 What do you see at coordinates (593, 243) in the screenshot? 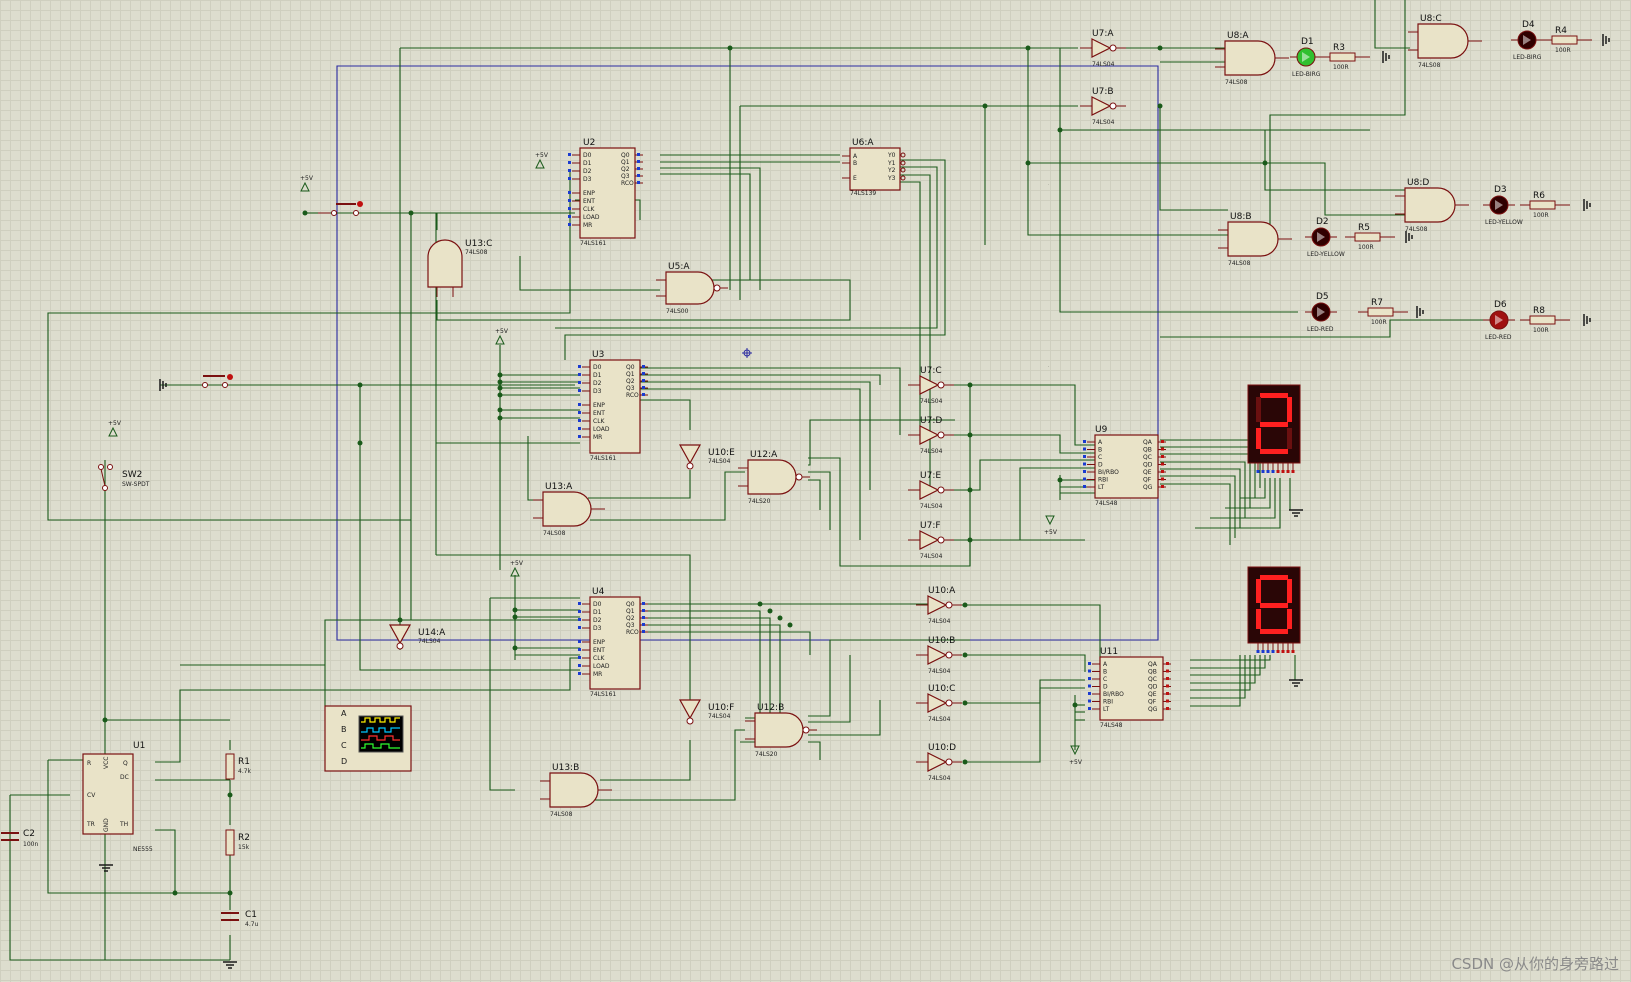
I see `u2-type: 74LS161` at bounding box center [593, 243].